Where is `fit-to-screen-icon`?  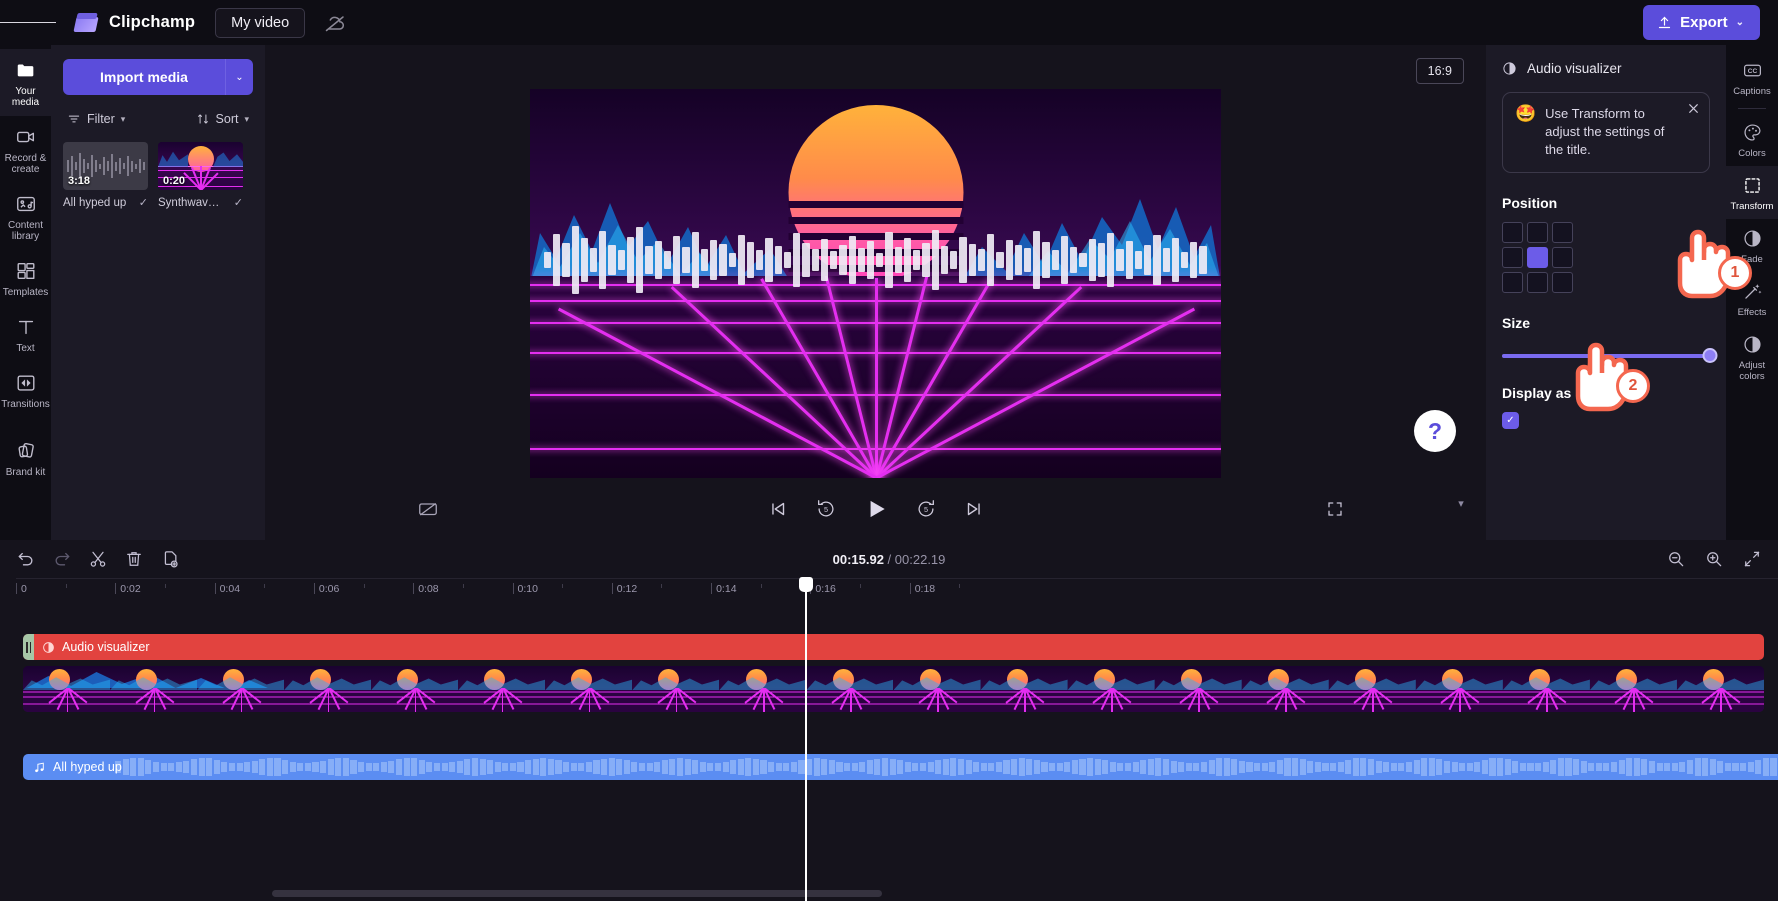 fit-to-screen-icon is located at coordinates (1752, 559).